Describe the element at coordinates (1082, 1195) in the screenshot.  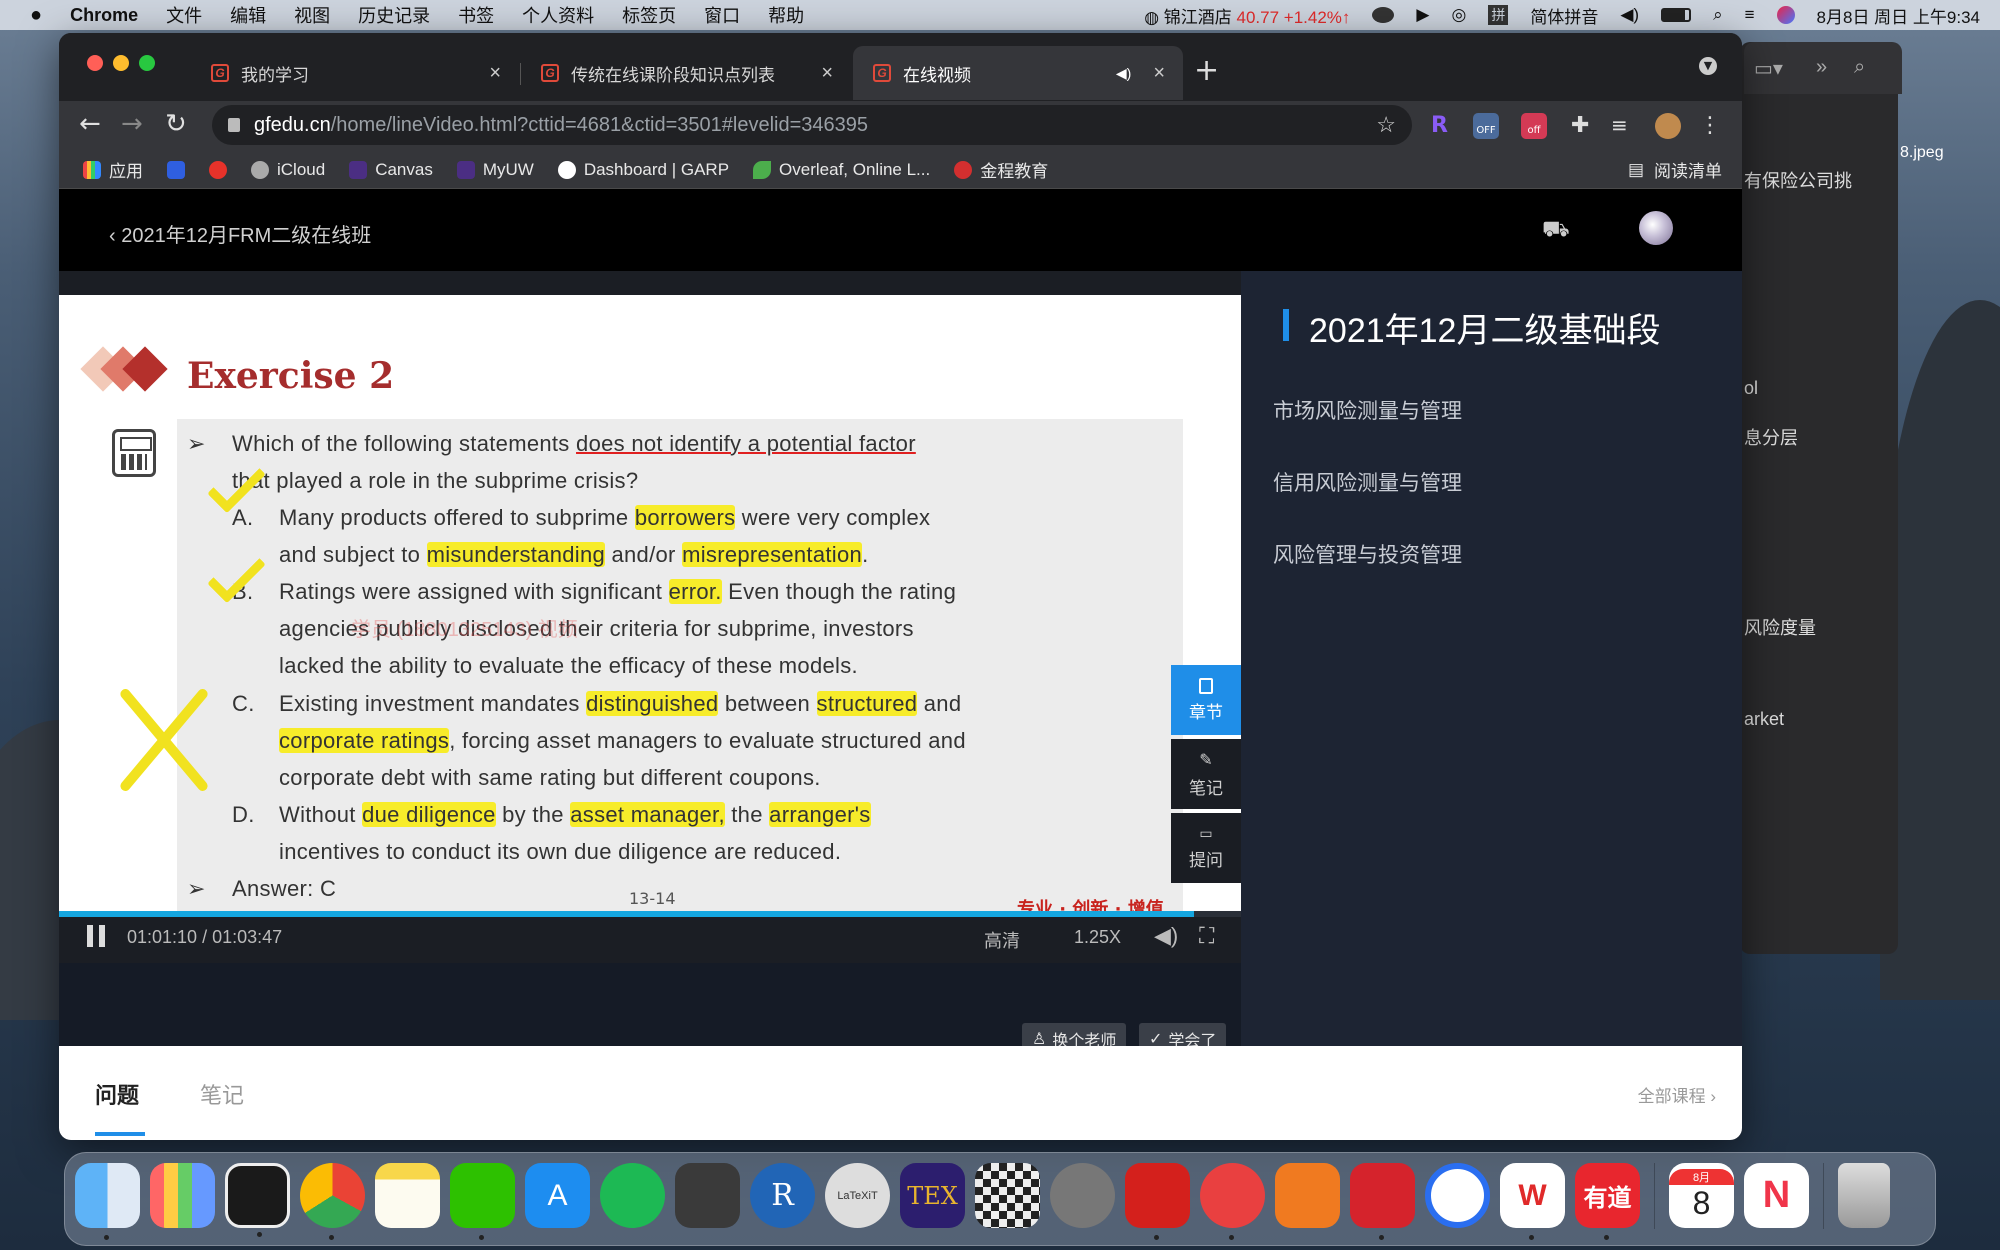
I see `system-preferences-icon` at that location.